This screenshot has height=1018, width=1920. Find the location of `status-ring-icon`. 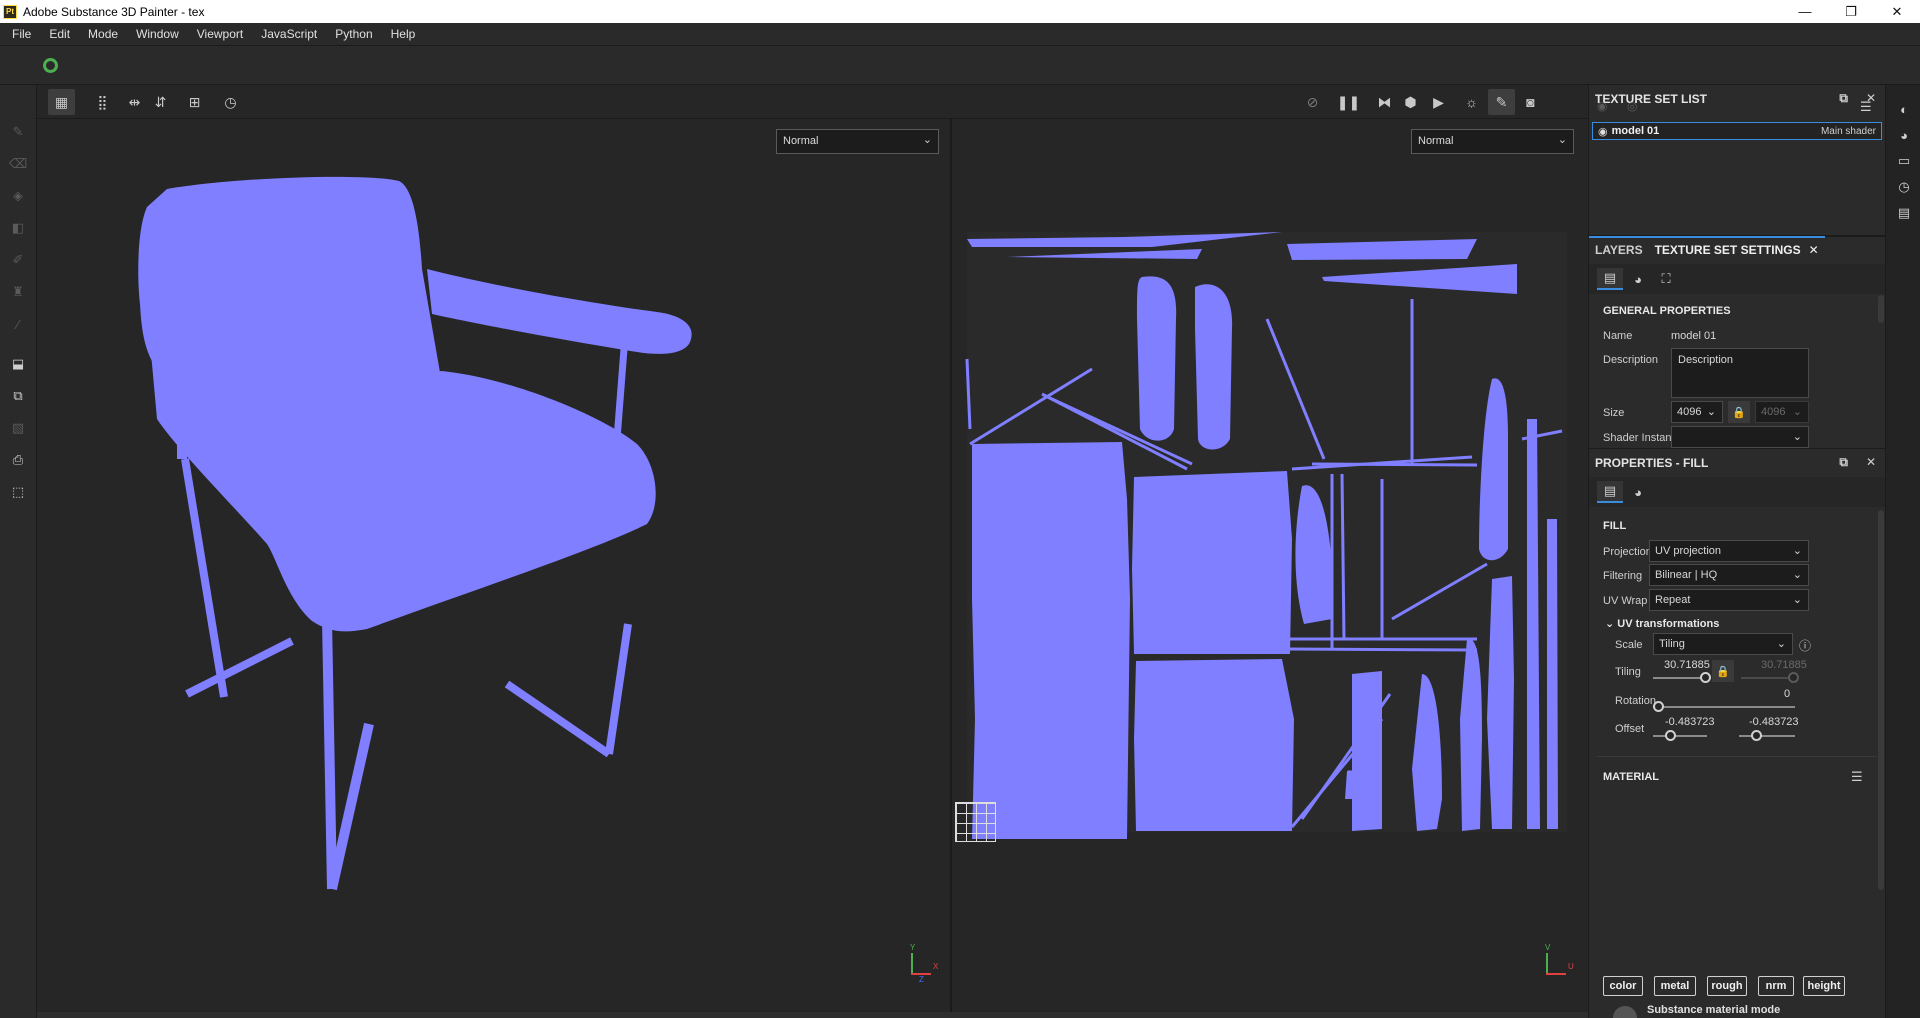

status-ring-icon is located at coordinates (50, 65).